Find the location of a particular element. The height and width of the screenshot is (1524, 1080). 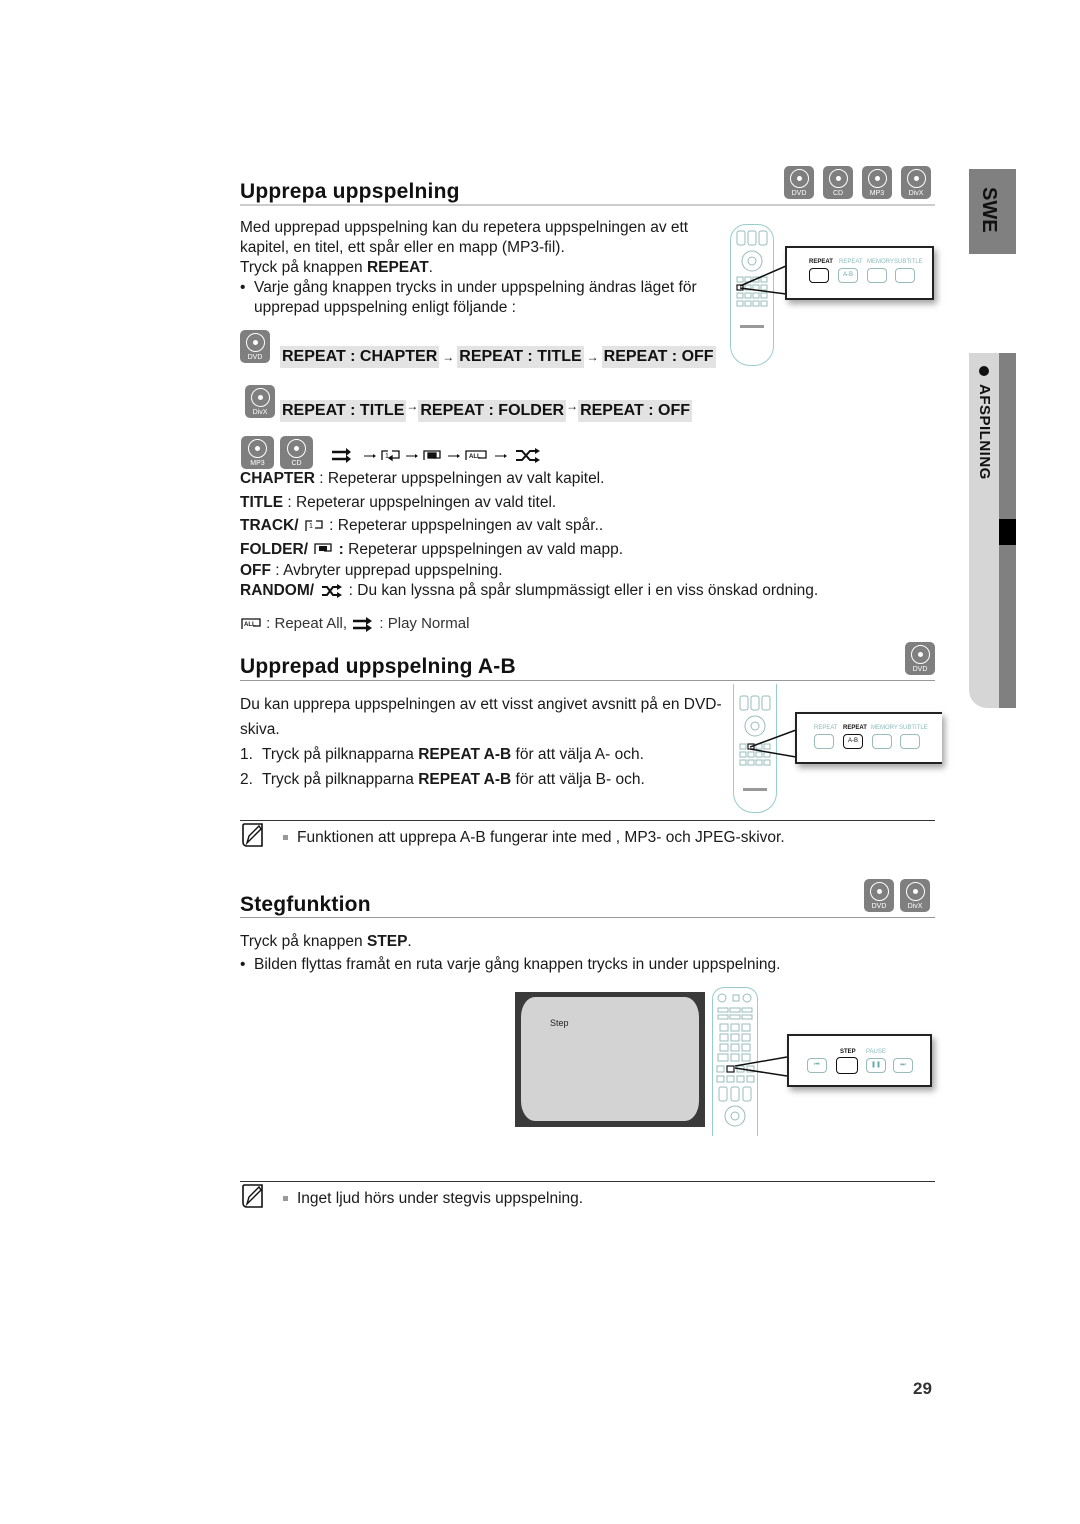

skip-forward-button: ⏭ is located at coordinates (903, 1065).